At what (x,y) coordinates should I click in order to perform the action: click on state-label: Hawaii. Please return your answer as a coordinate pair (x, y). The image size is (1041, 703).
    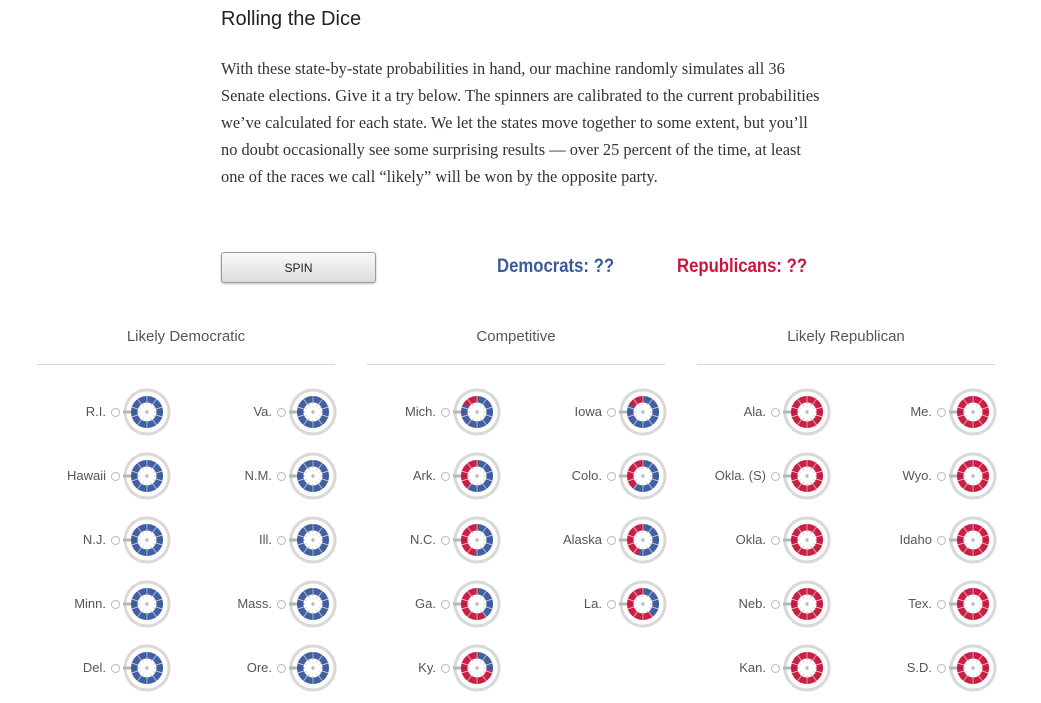
    Looking at the image, I should click on (86, 475).